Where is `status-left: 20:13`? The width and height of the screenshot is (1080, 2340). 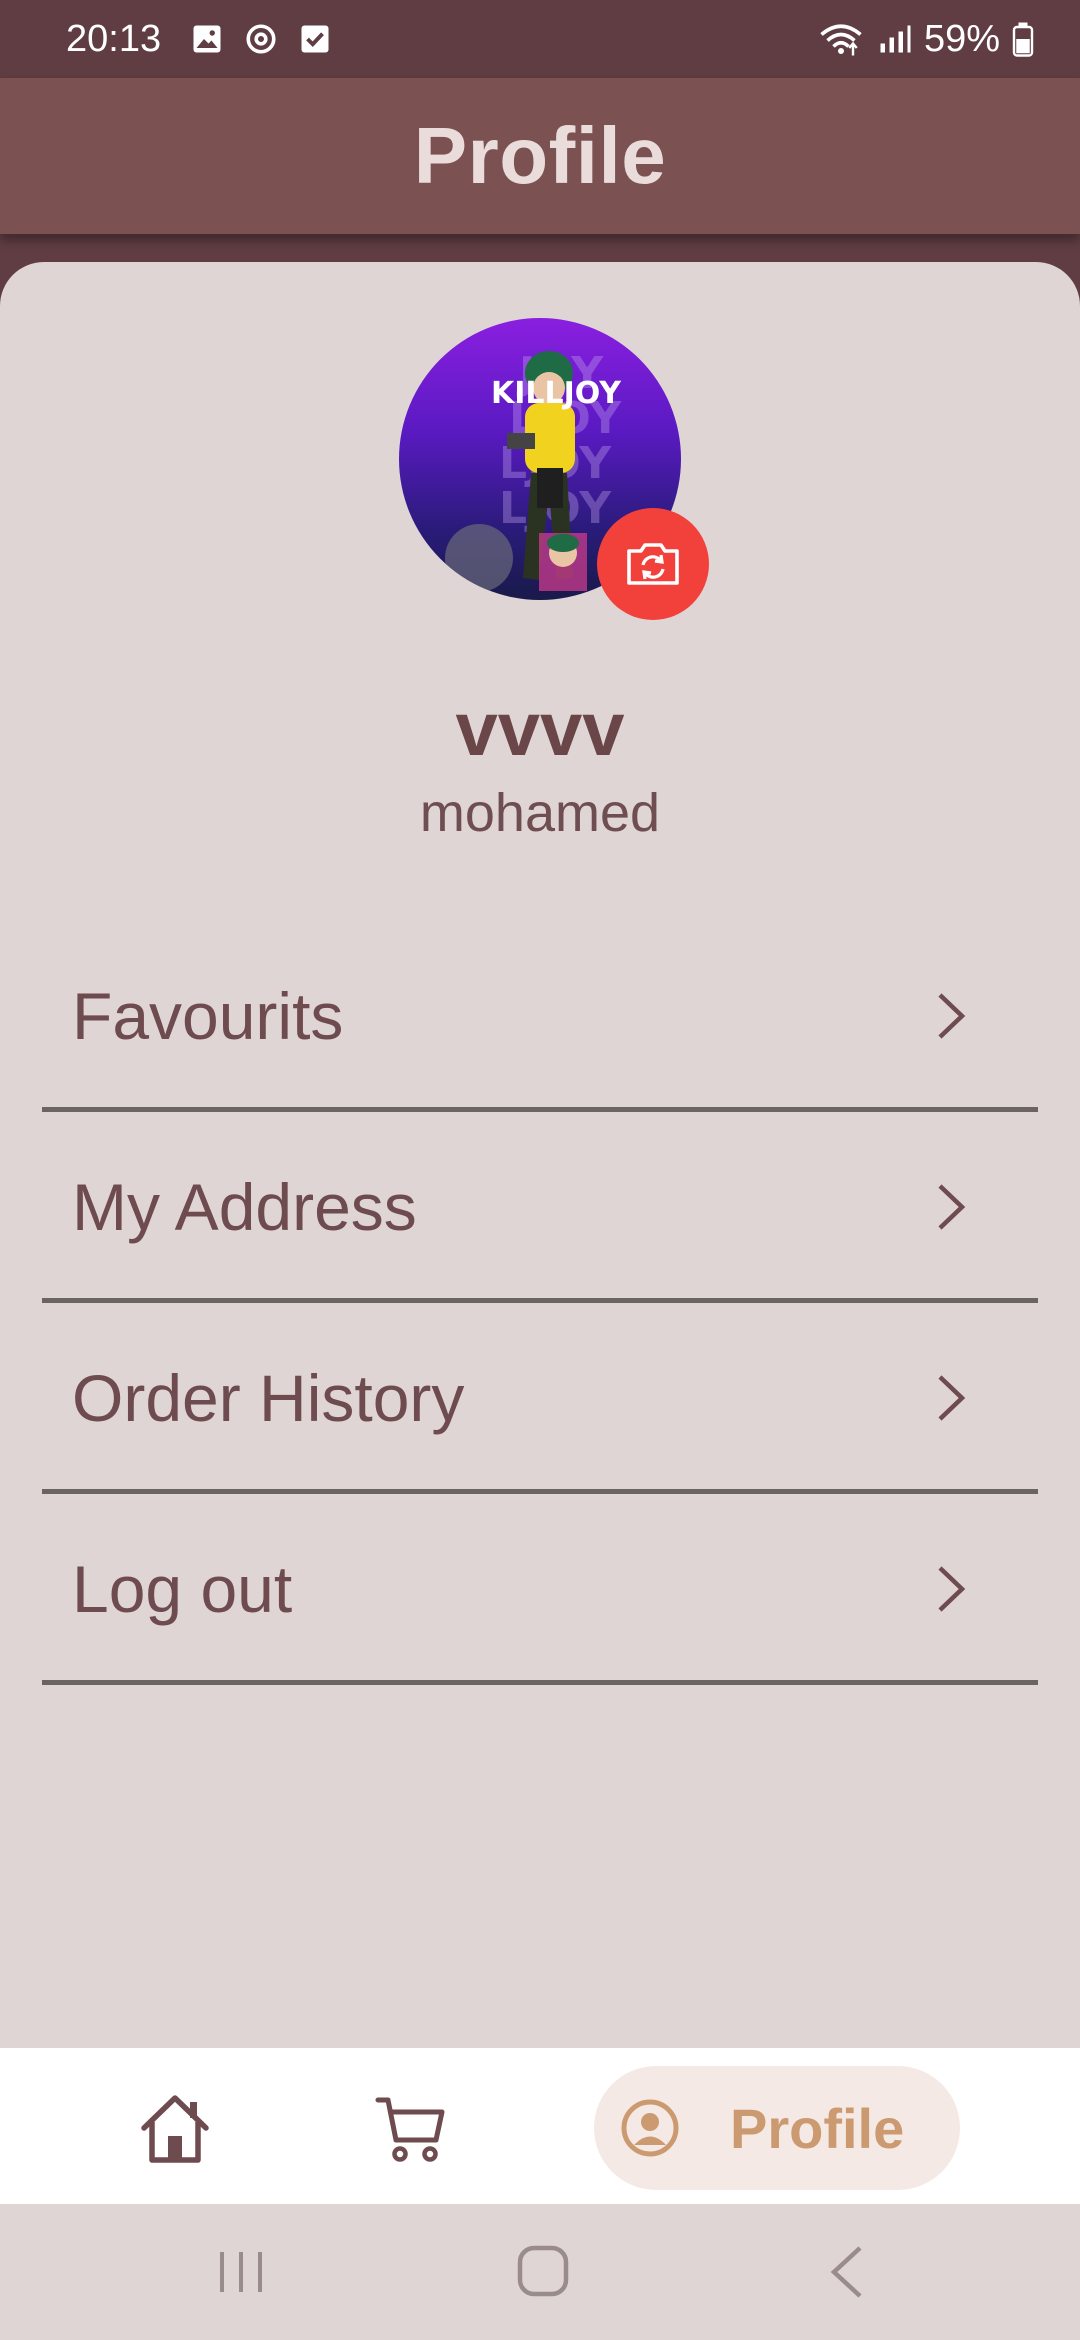 status-left: 20:13 is located at coordinates (199, 39).